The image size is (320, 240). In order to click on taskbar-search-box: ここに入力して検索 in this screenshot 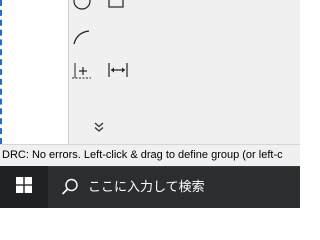, I will do `click(174, 187)`.